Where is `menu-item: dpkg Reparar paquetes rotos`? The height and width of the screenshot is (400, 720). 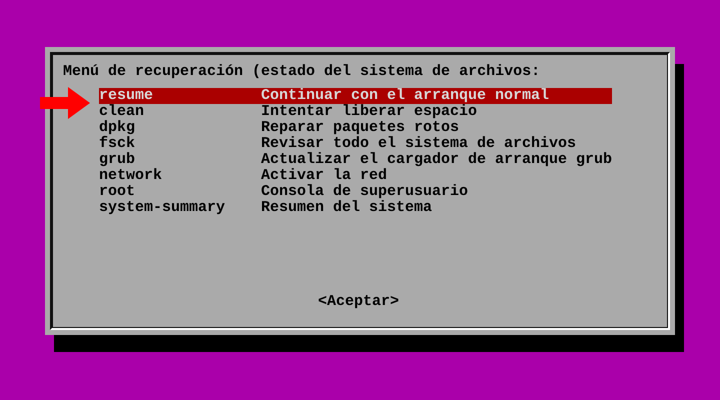
menu-item: dpkg Reparar paquetes rotos is located at coordinates (355, 128).